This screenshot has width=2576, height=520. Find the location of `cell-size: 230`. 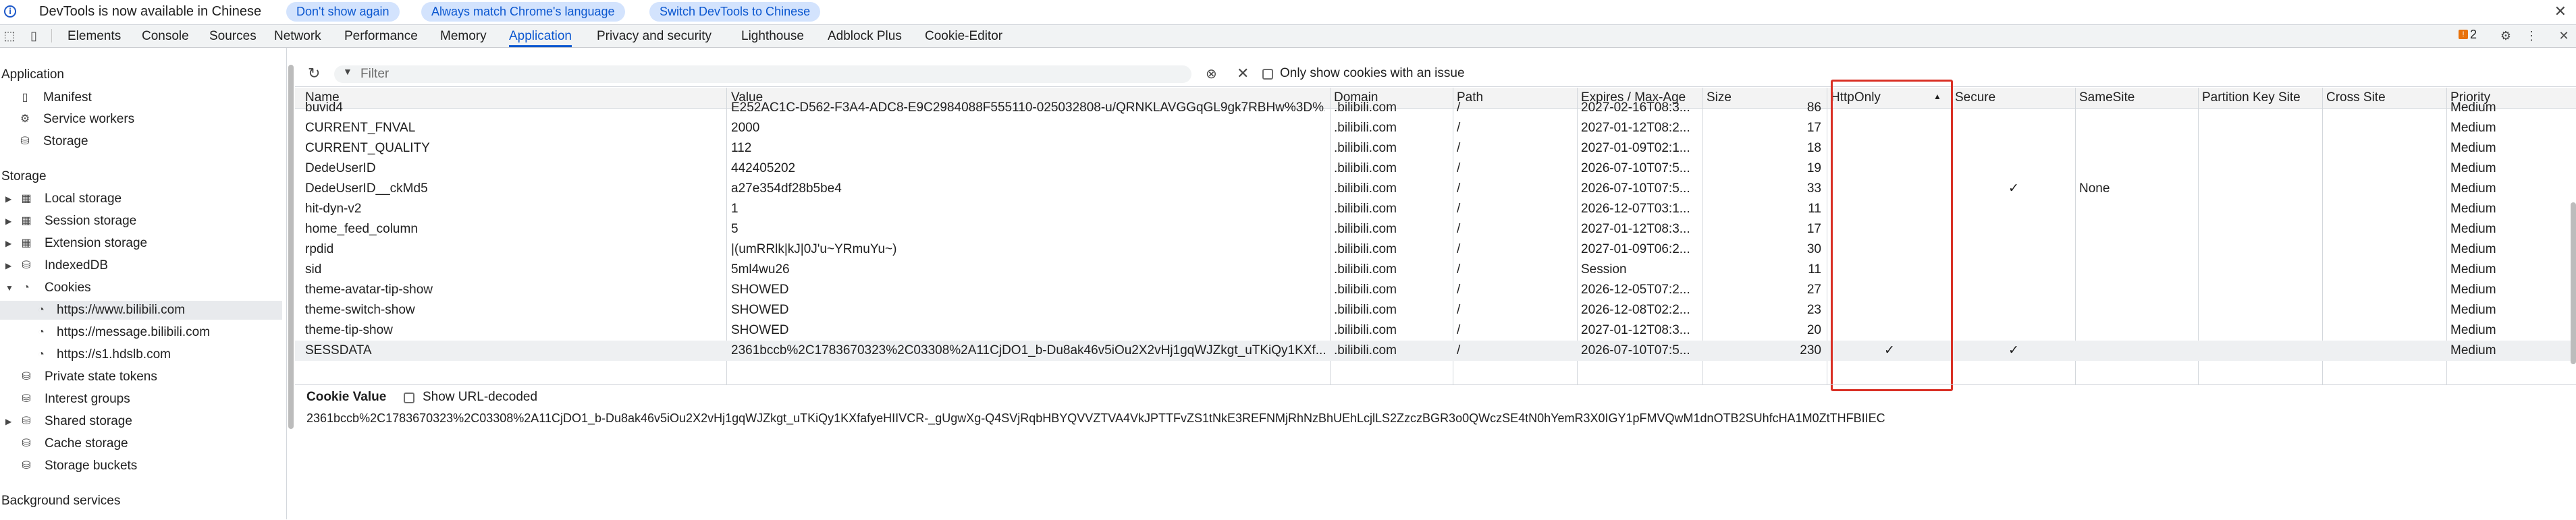

cell-size: 230 is located at coordinates (1811, 350).